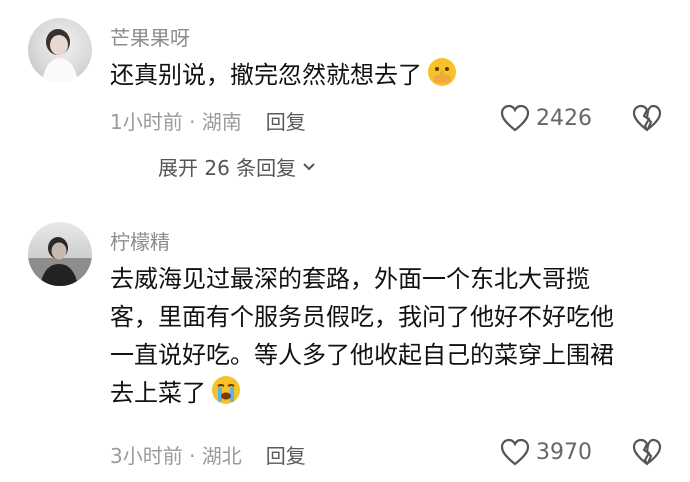 Image resolution: width=690 pixels, height=482 pixels. I want to click on comment-meta: 1小时前 · 湖南 回复, so click(208, 120).